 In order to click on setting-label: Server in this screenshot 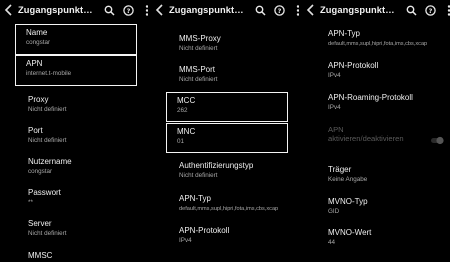, I will do `click(40, 223)`.